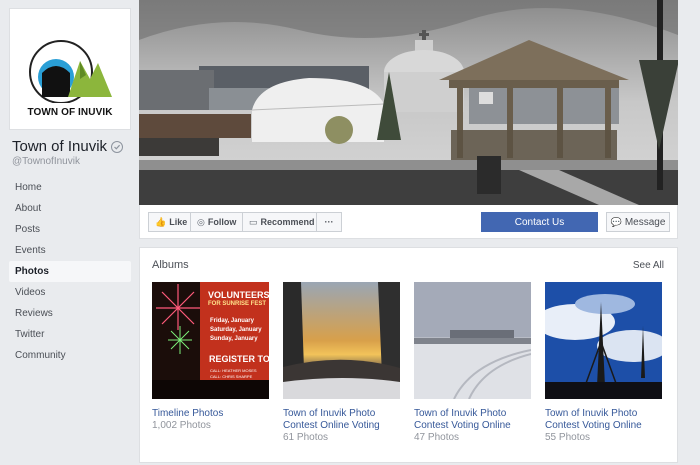 The image size is (700, 465). I want to click on poster-subheading: FOR SUNRISE FEST, so click(237, 304).